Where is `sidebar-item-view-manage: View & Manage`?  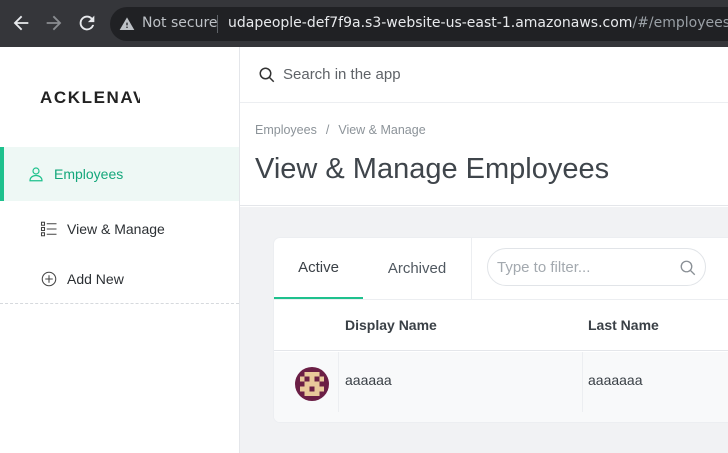 sidebar-item-view-manage: View & Manage is located at coordinates (119, 229).